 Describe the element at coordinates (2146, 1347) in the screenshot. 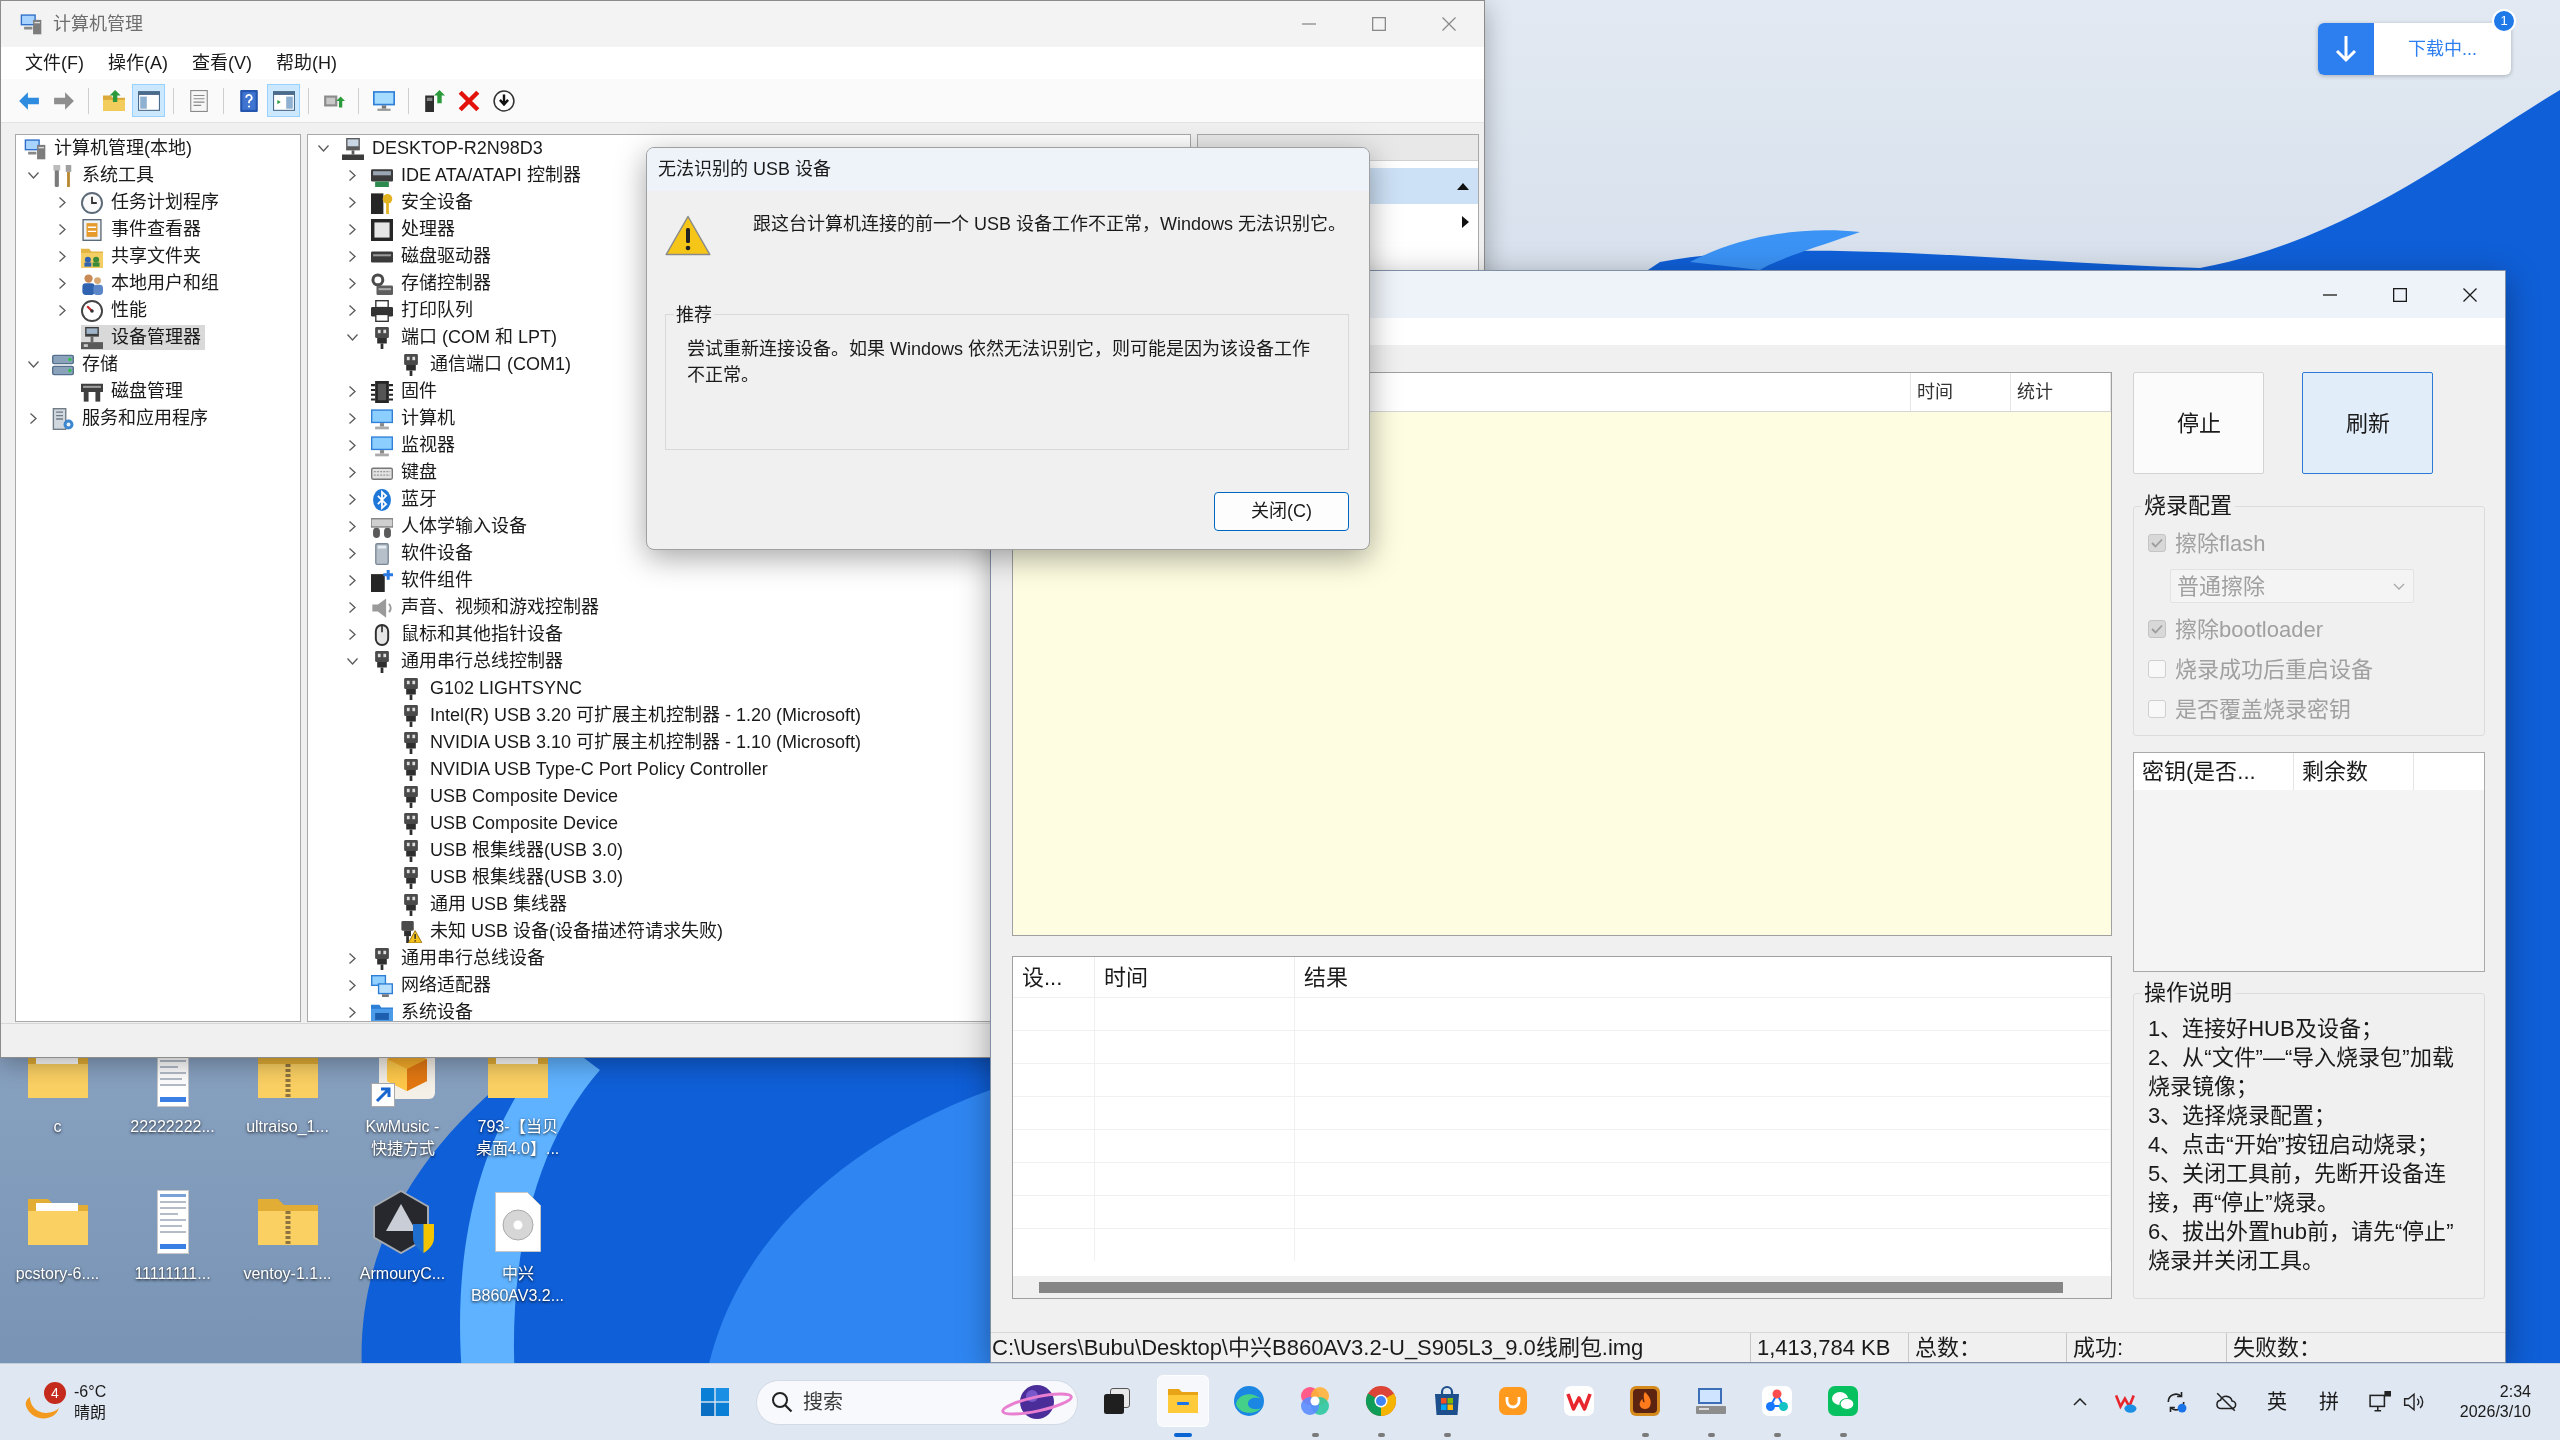

I see `status-text: 成功:` at that location.